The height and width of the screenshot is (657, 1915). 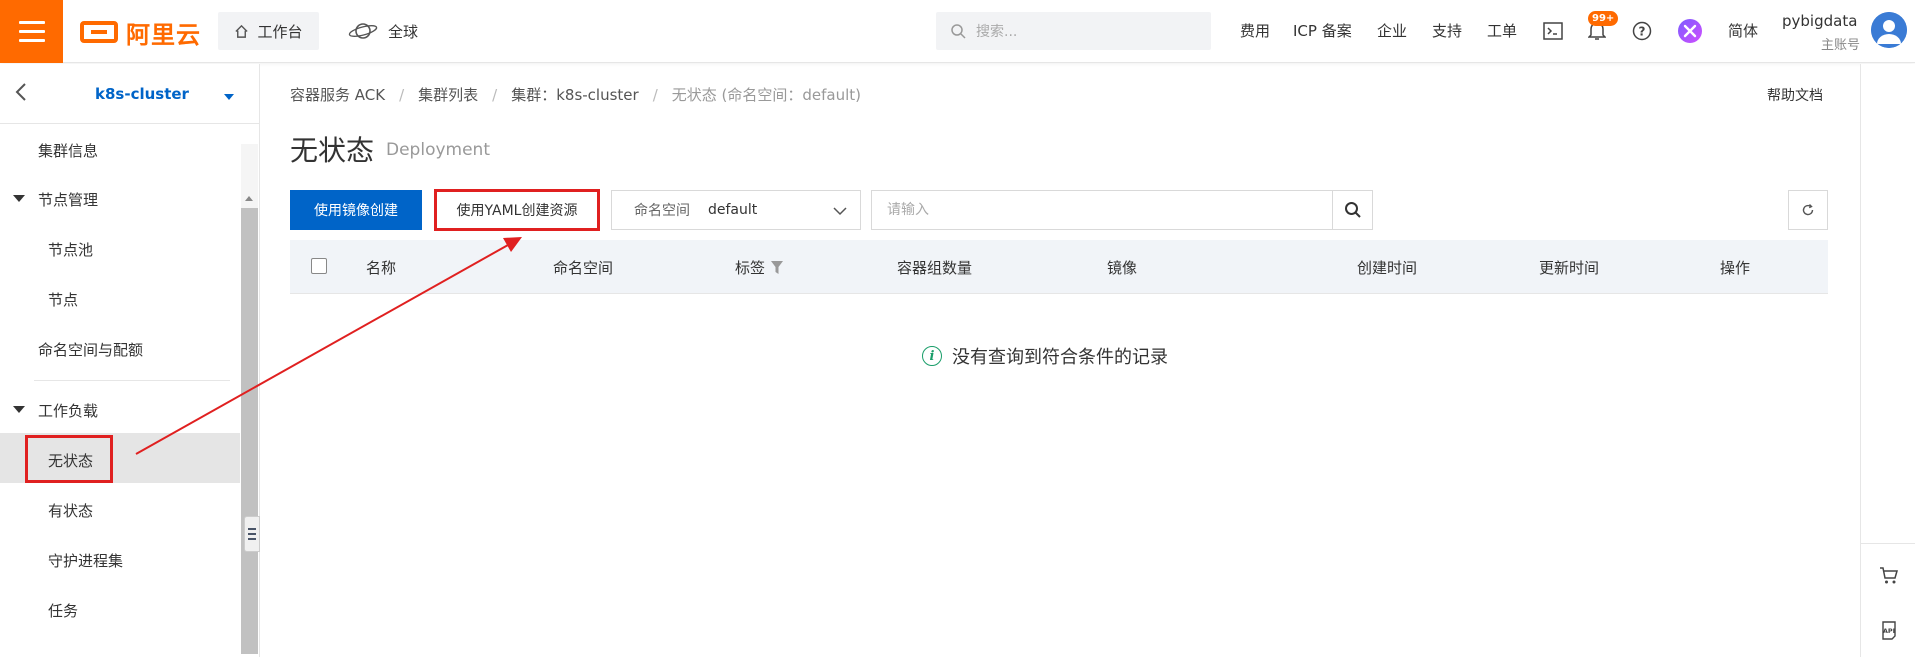 I want to click on page-subtitle: Deployment, so click(x=438, y=150).